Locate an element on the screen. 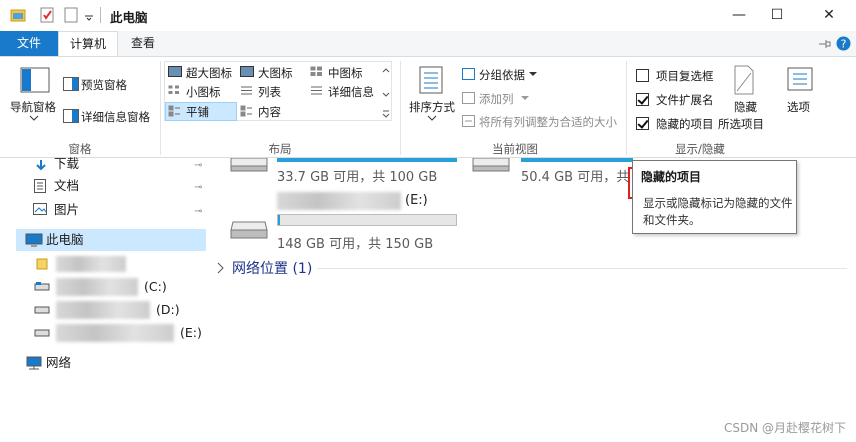  medium-icons-icon is located at coordinates (316, 71).